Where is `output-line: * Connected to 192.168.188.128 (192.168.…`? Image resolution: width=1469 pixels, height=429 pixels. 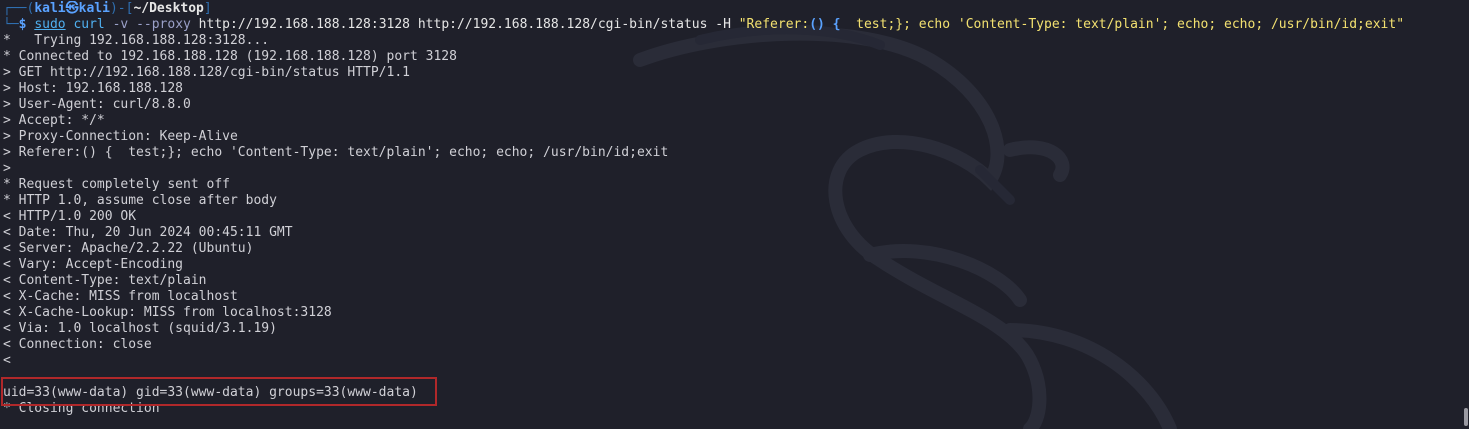 output-line: * Connected to 192.168.188.128 (192.168.… is located at coordinates (230, 56).